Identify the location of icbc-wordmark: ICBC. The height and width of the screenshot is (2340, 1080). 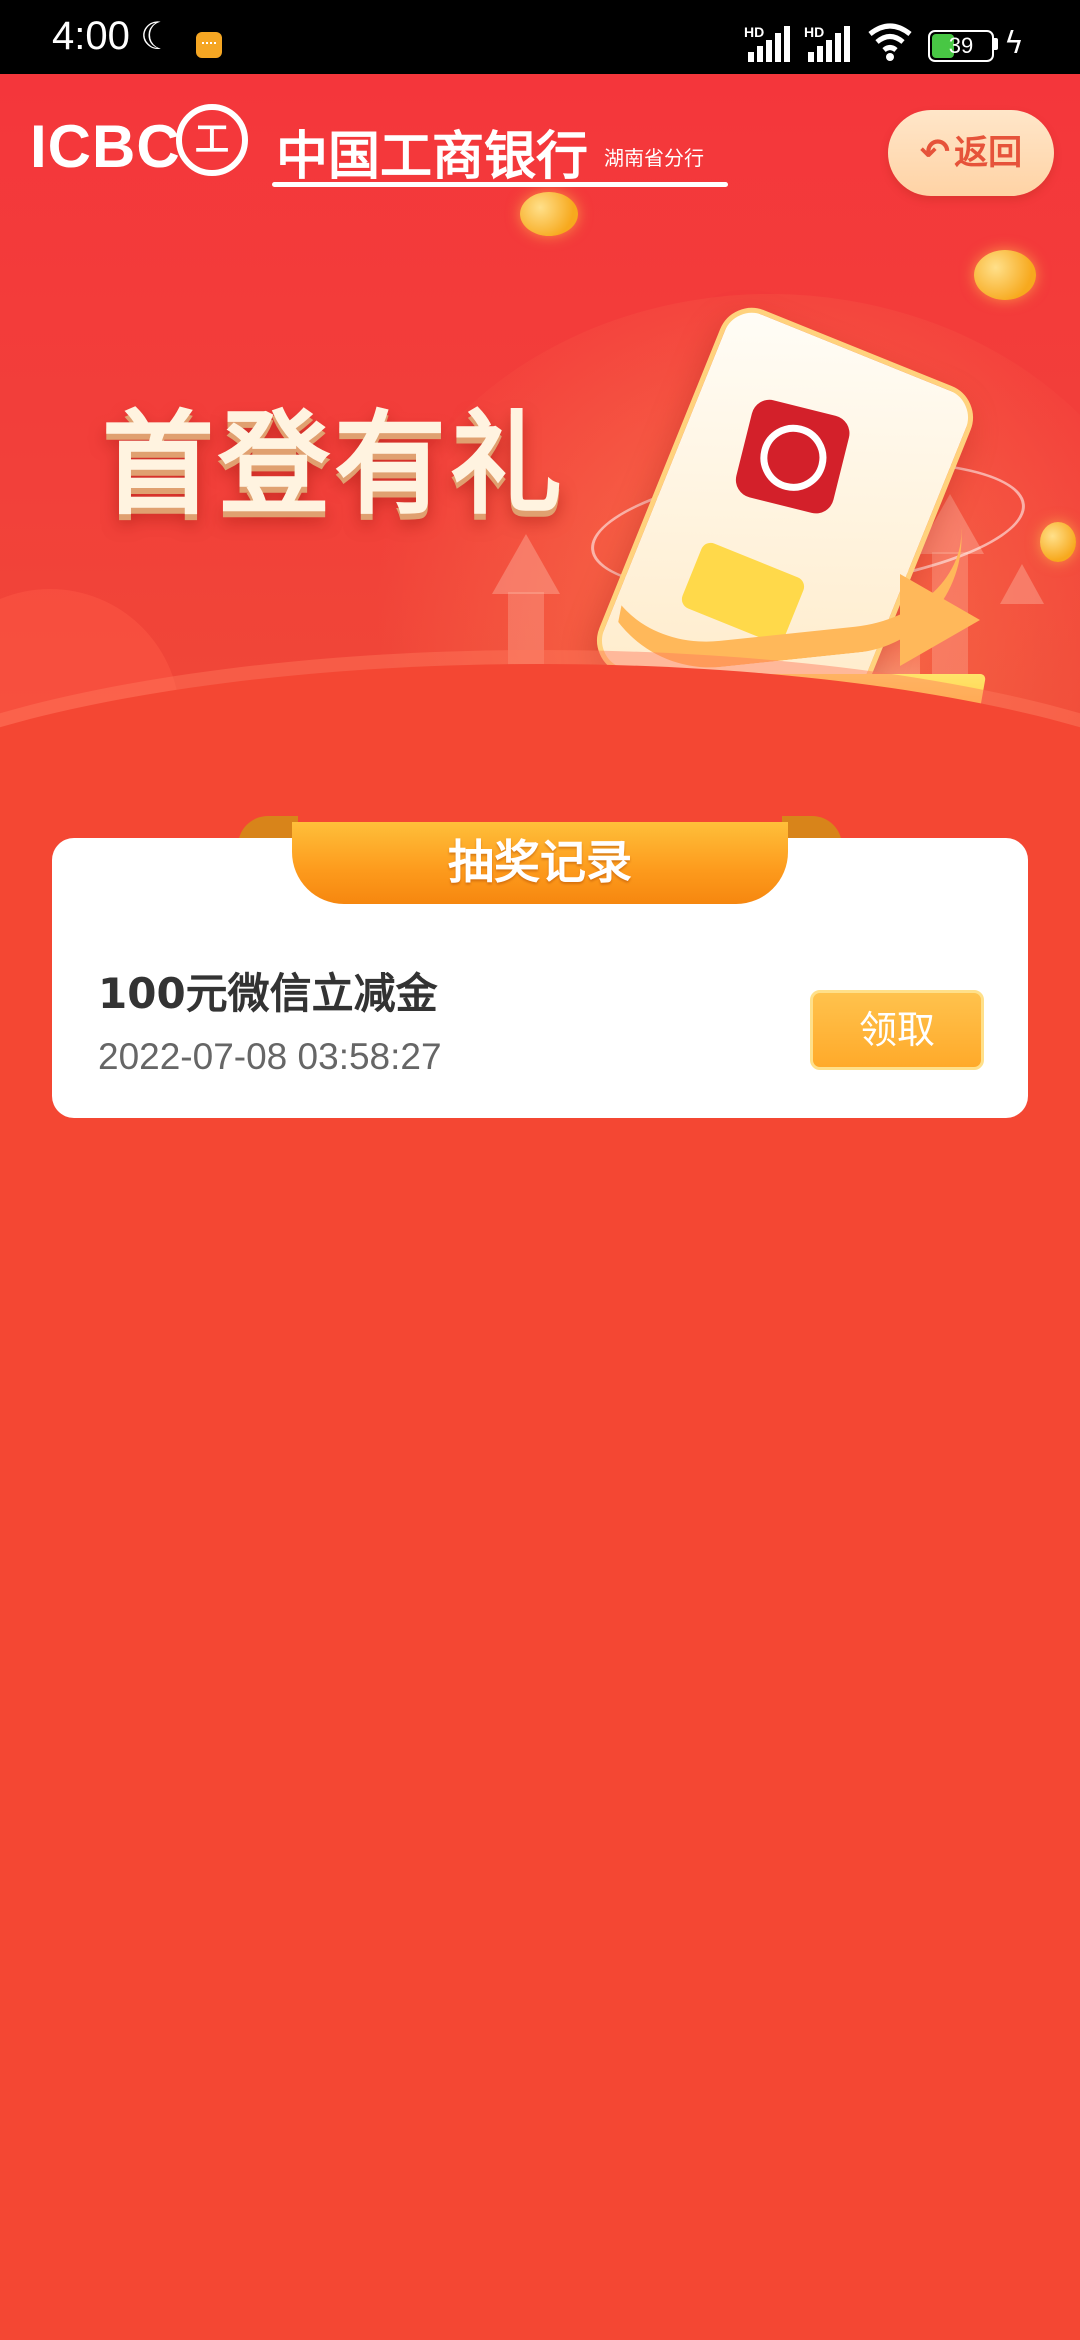
(105, 146).